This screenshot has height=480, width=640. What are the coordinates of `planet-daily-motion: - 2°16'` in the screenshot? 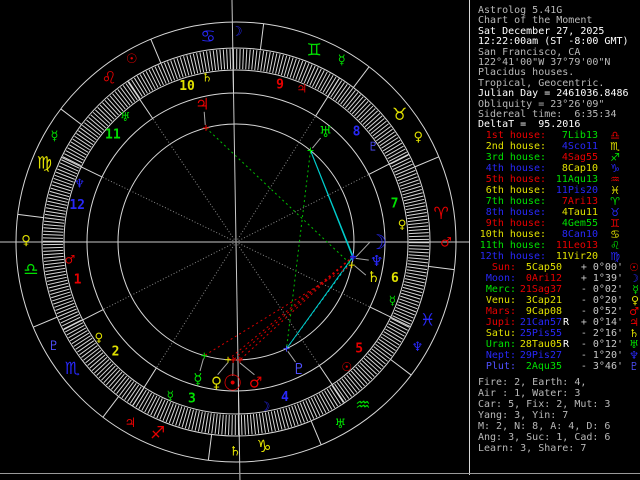 It's located at (601, 333).